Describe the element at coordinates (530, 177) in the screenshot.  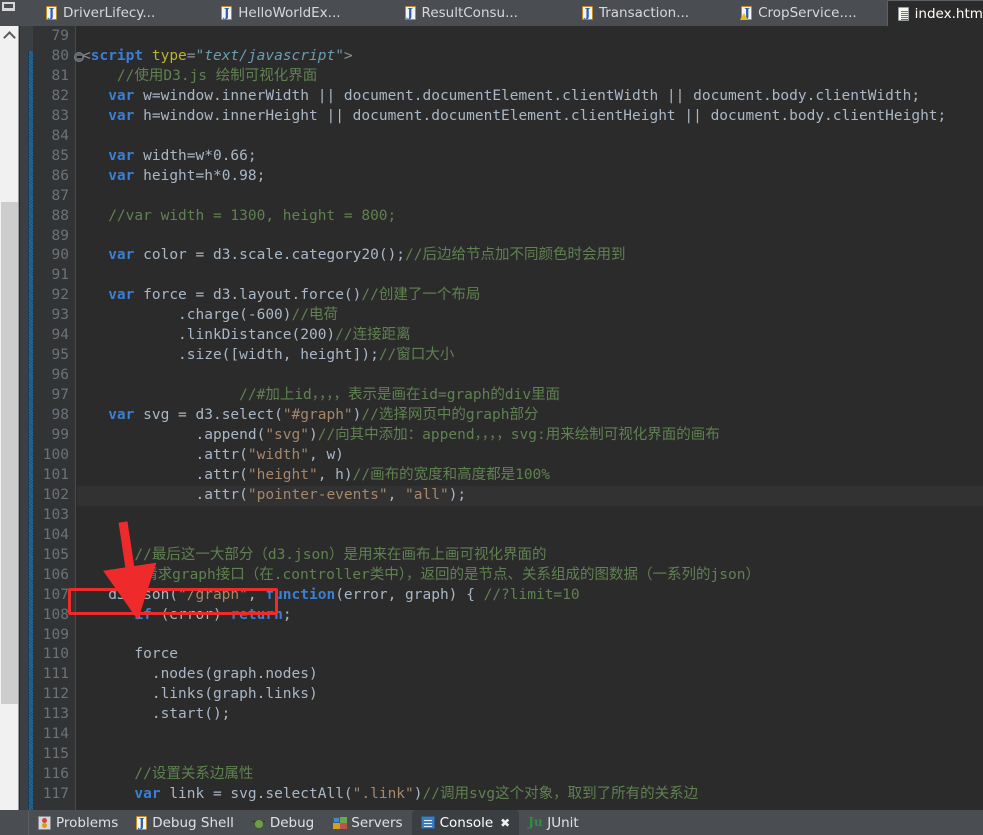
I see `code-line: var height=h*0.98;` at that location.